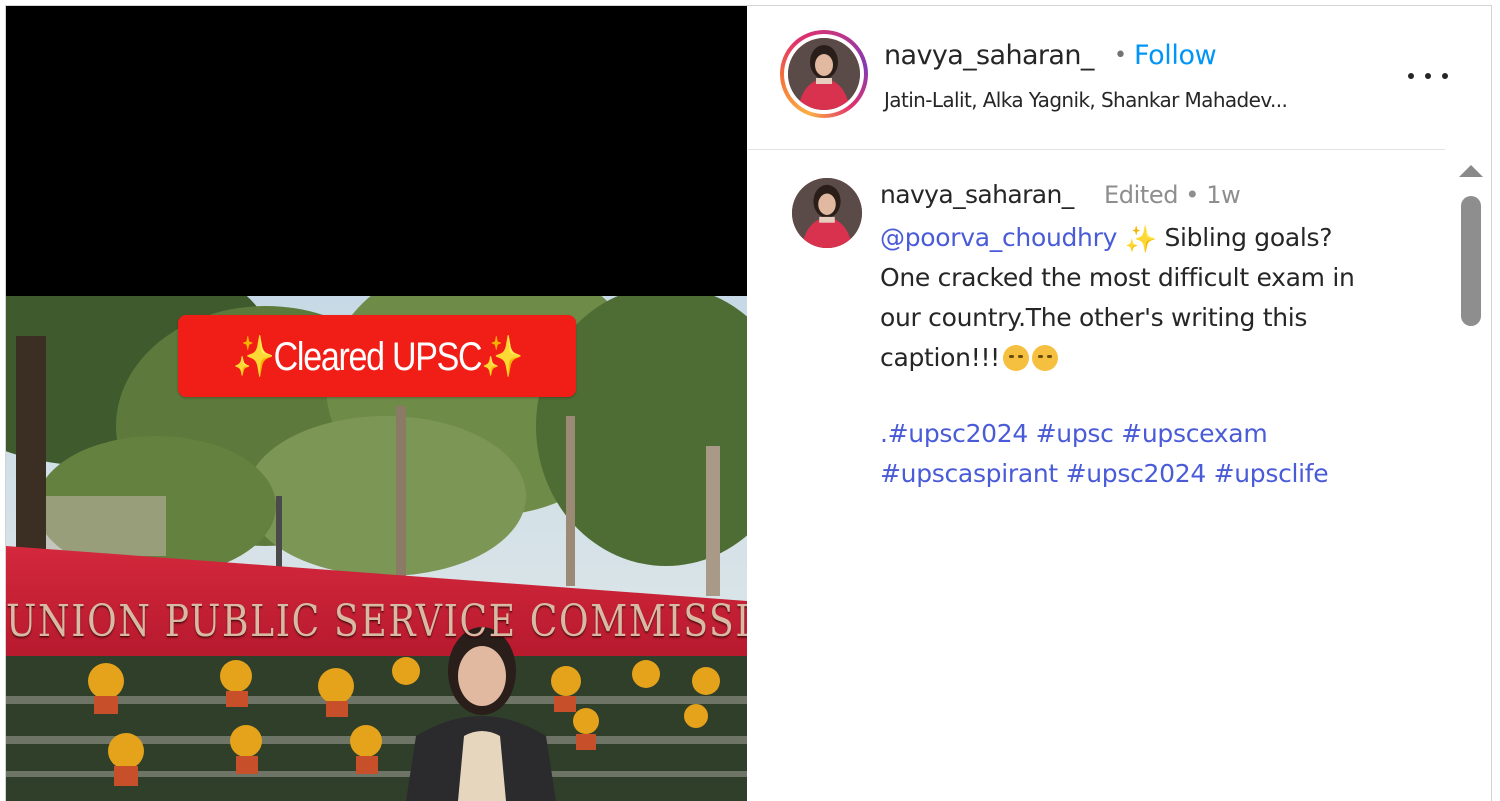 The width and height of the screenshot is (1500, 801). What do you see at coordinates (940, 357) in the screenshot?
I see `caption-line-4: caption!!!` at bounding box center [940, 357].